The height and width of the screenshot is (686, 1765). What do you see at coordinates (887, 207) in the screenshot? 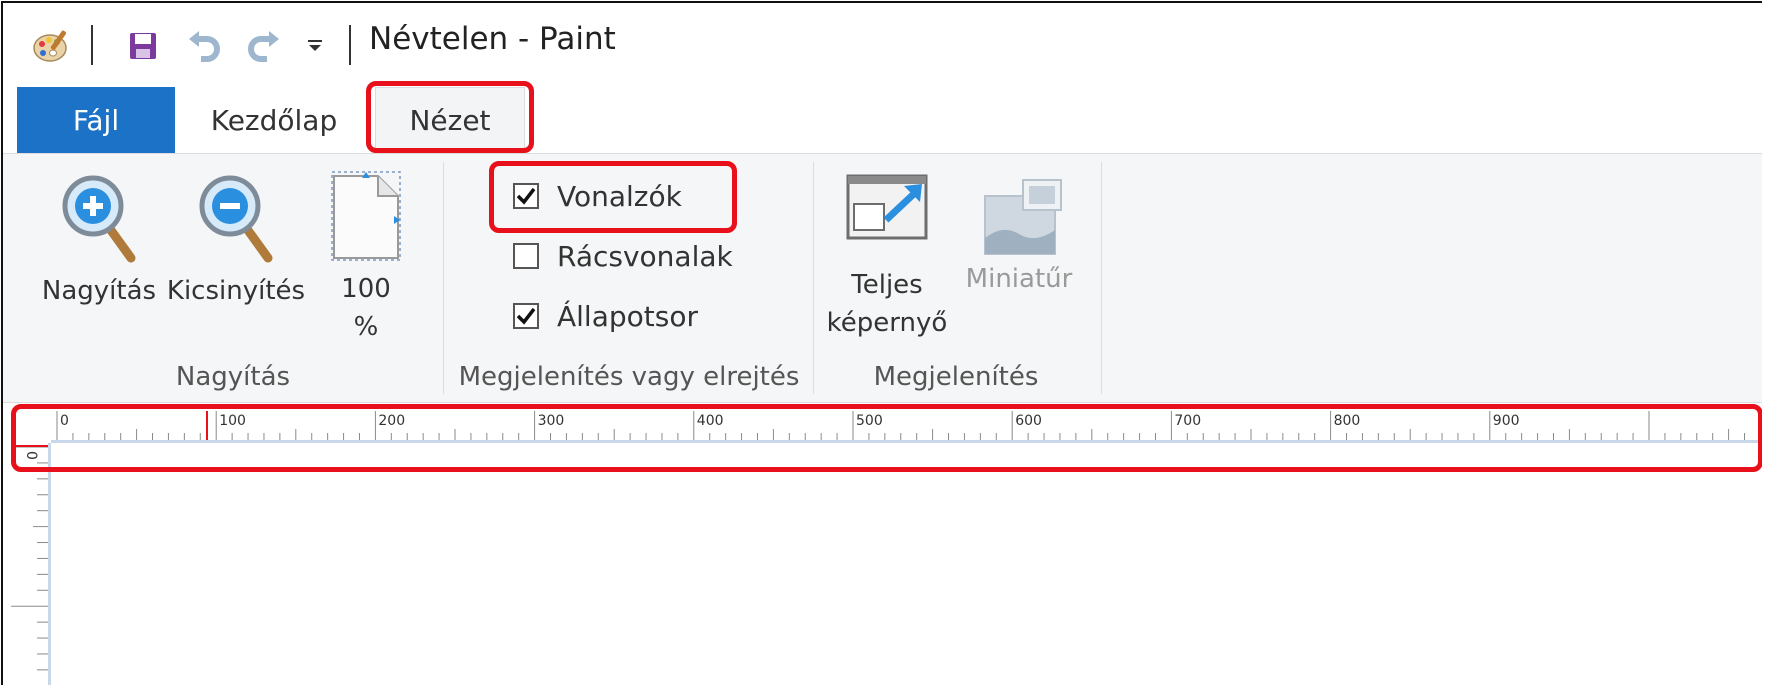
I see `fullscreen-icon` at bounding box center [887, 207].